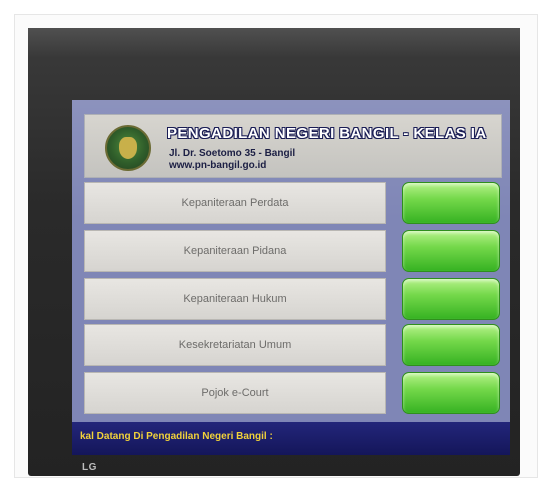 The image size is (550, 491). Describe the element at coordinates (451, 393) in the screenshot. I see `ecourt-green-button` at that location.